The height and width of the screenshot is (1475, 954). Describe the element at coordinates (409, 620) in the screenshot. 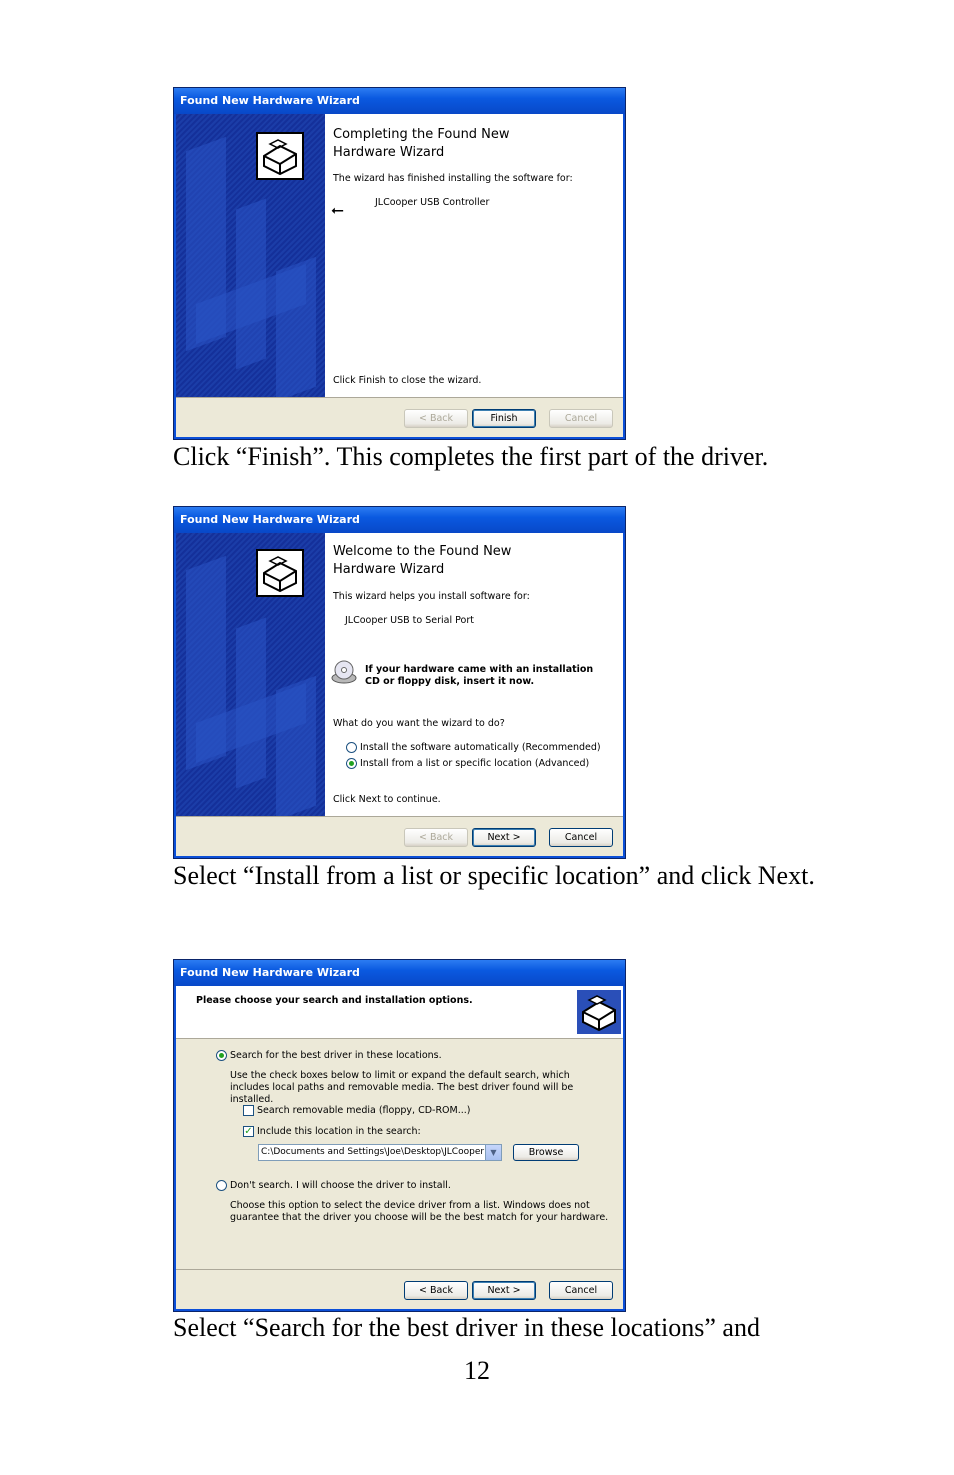

I see `device-name: JLCooper USB to Serial Port` at that location.